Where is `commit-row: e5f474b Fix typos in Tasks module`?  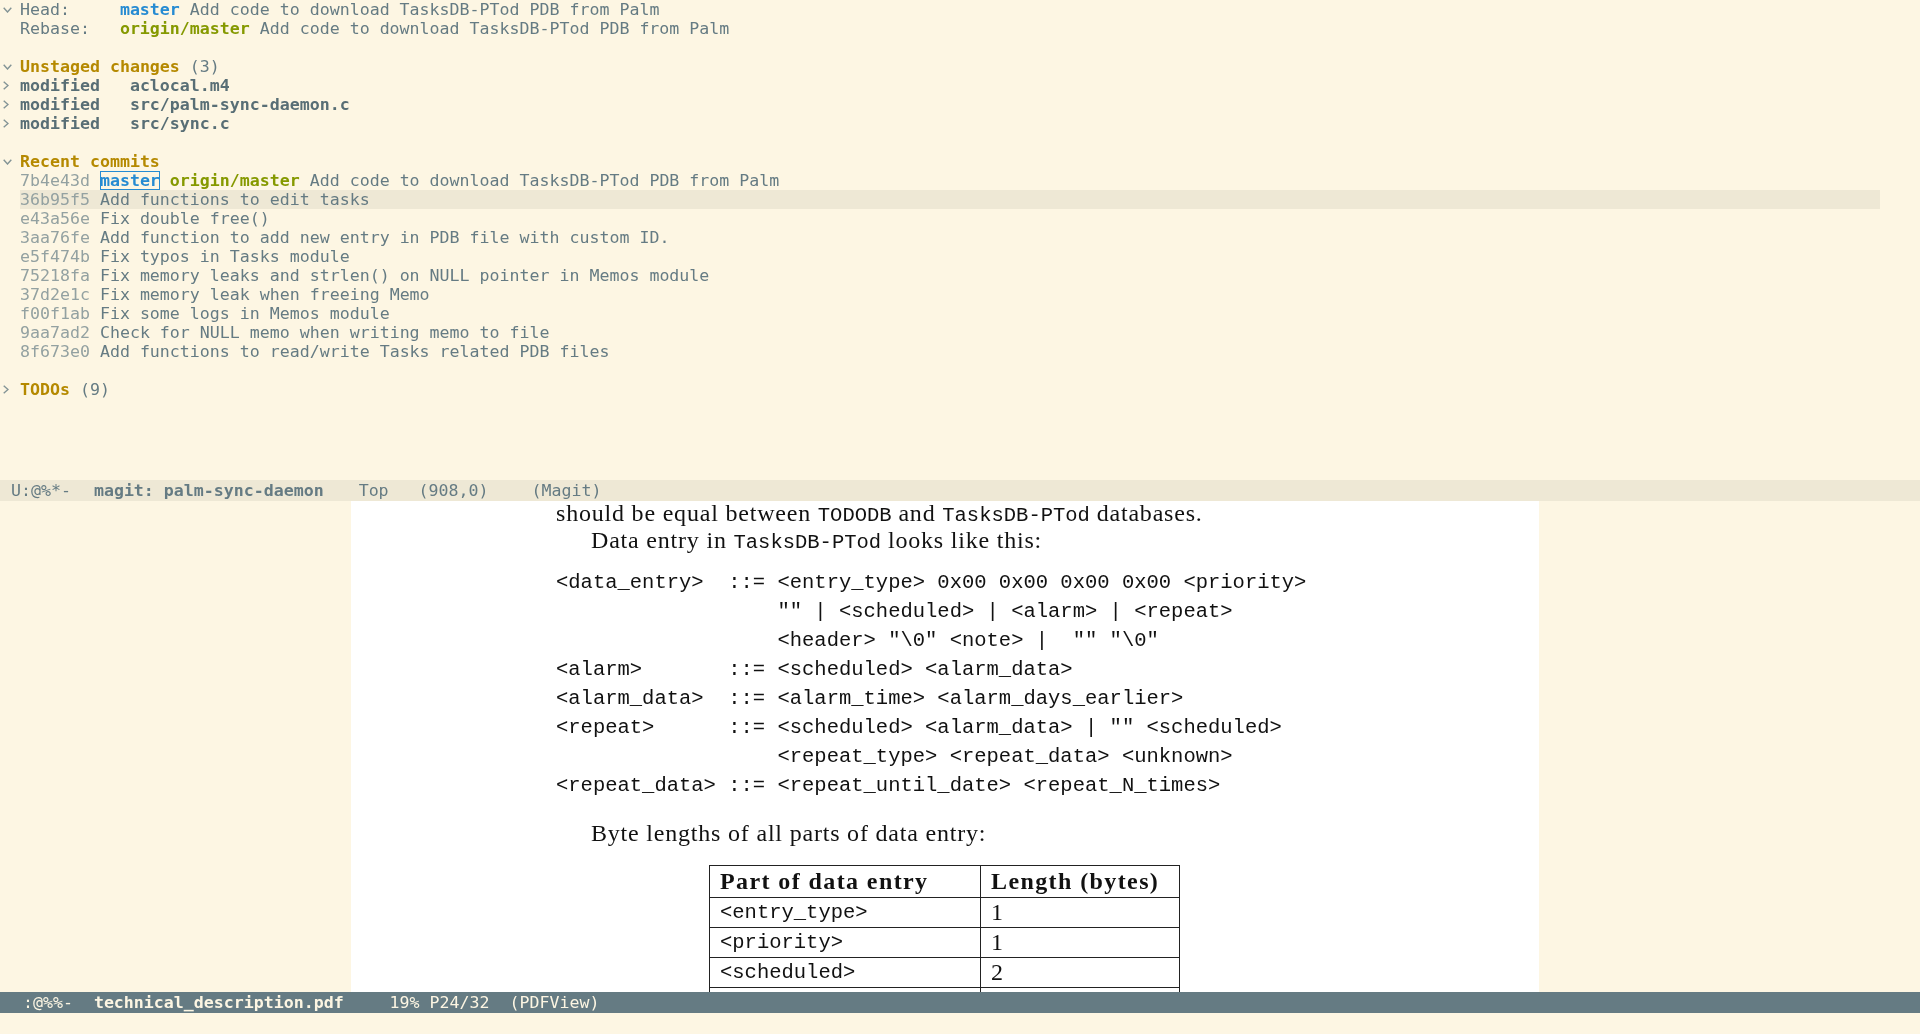
commit-row: e5f474b Fix typos in Tasks module is located at coordinates (950, 256).